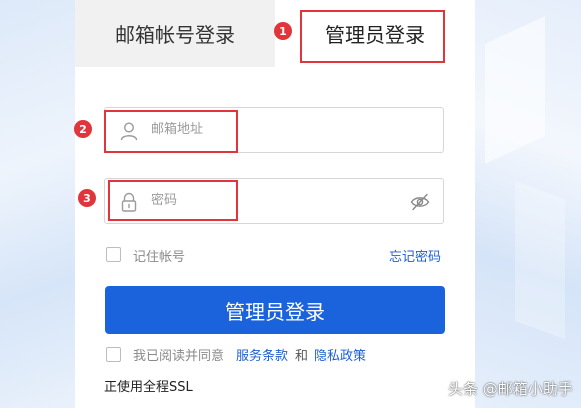 The image size is (581, 408). I want to click on background-left, so click(37, 204).